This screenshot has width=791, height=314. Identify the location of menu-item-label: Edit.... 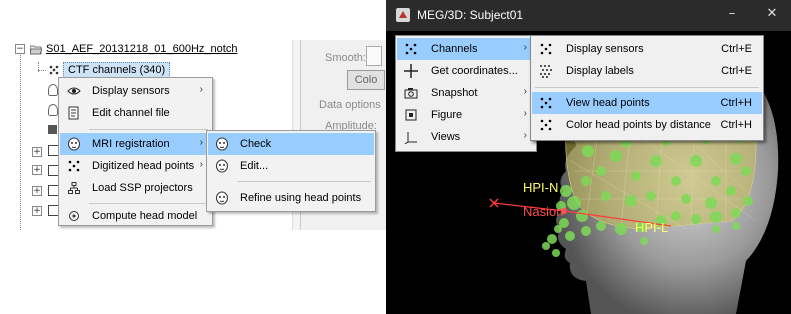
(254, 166).